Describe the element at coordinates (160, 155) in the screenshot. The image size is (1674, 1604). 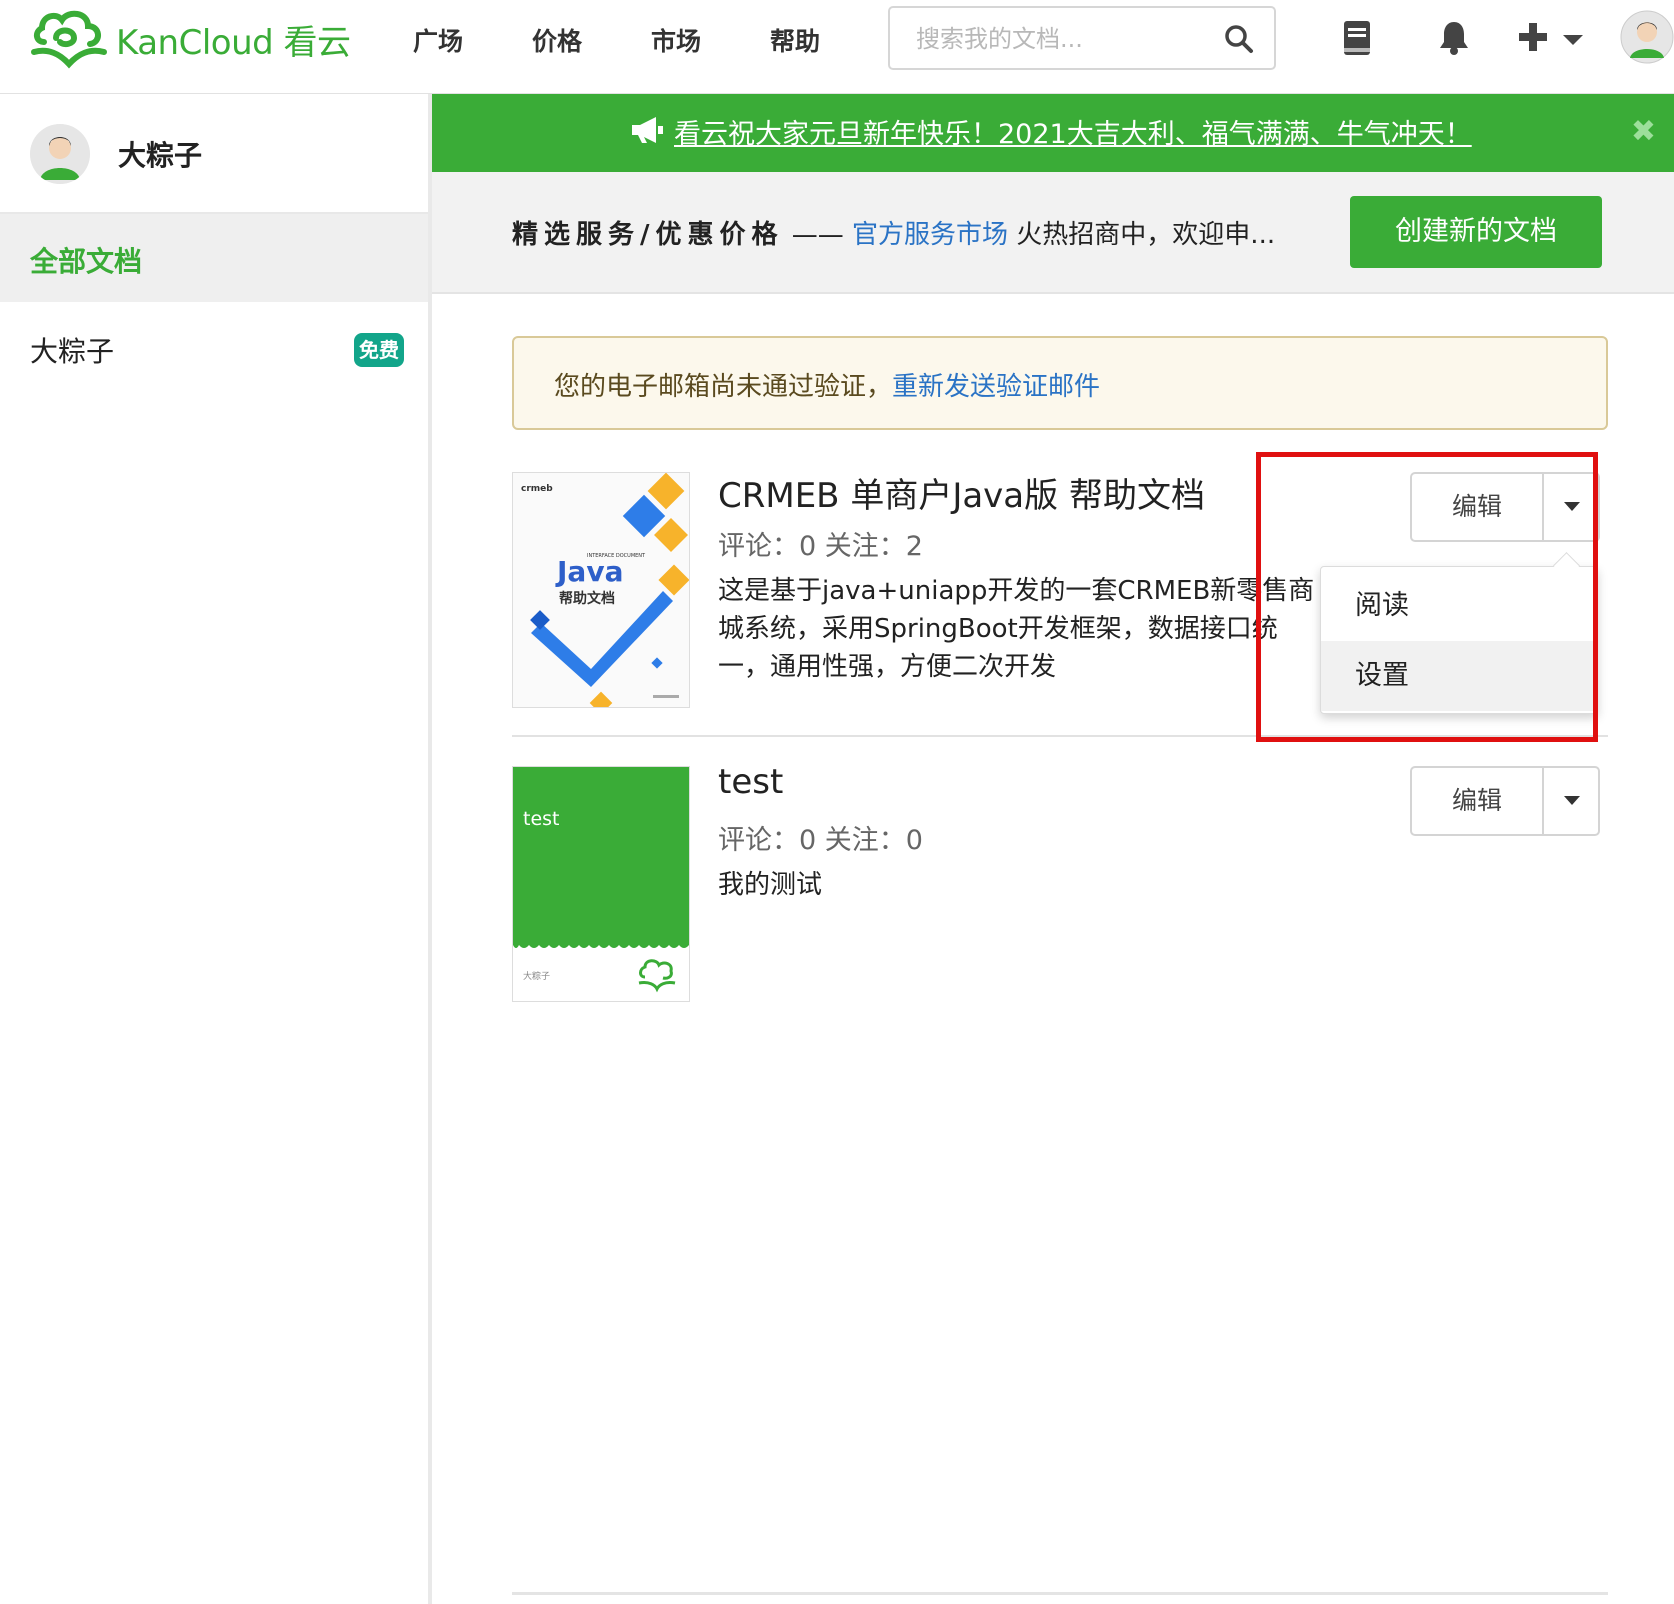
I see `sidebar-username: 大粽子` at that location.